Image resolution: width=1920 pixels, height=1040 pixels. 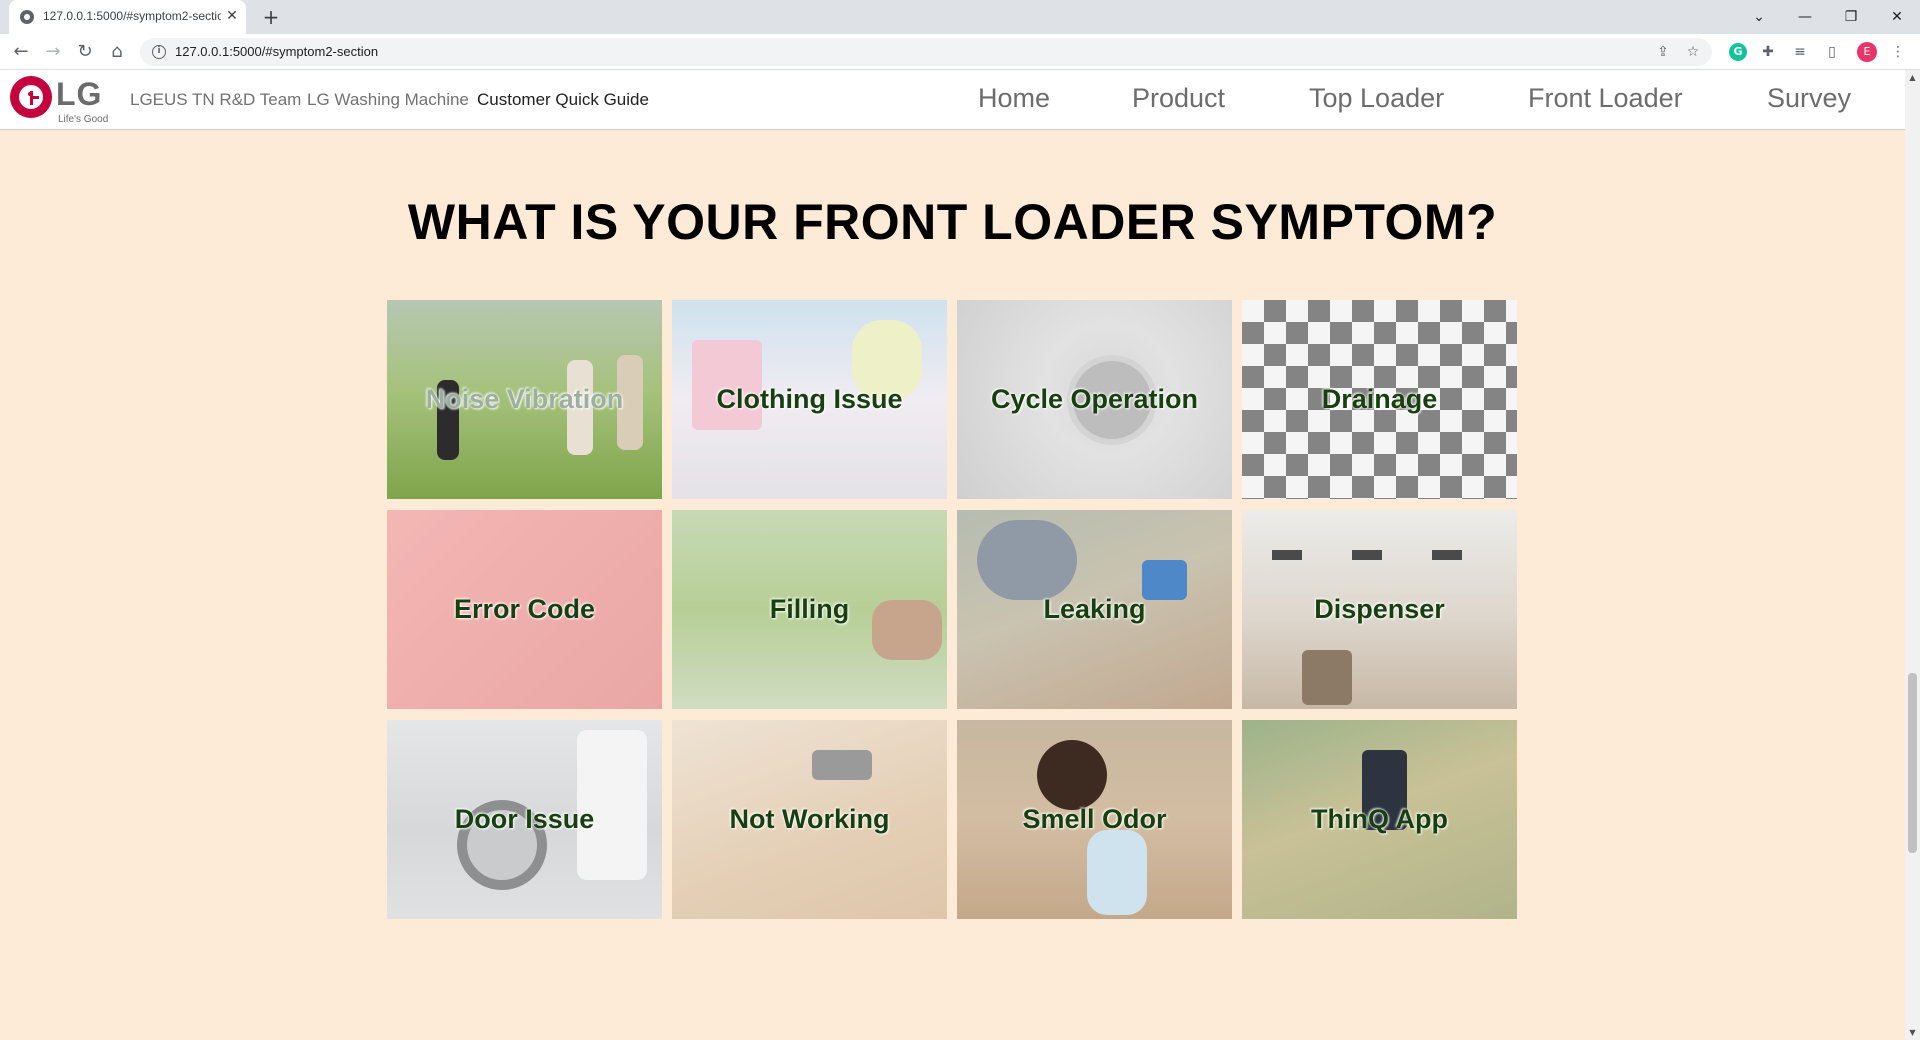 I want to click on tile-clothing-issue: Clothing Issue, so click(x=809, y=399).